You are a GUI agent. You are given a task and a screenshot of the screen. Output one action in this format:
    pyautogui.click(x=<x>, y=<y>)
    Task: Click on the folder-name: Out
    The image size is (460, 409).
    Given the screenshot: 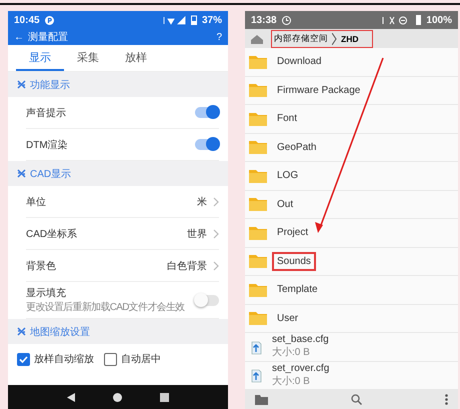 What is the action you would take?
    pyautogui.click(x=285, y=204)
    